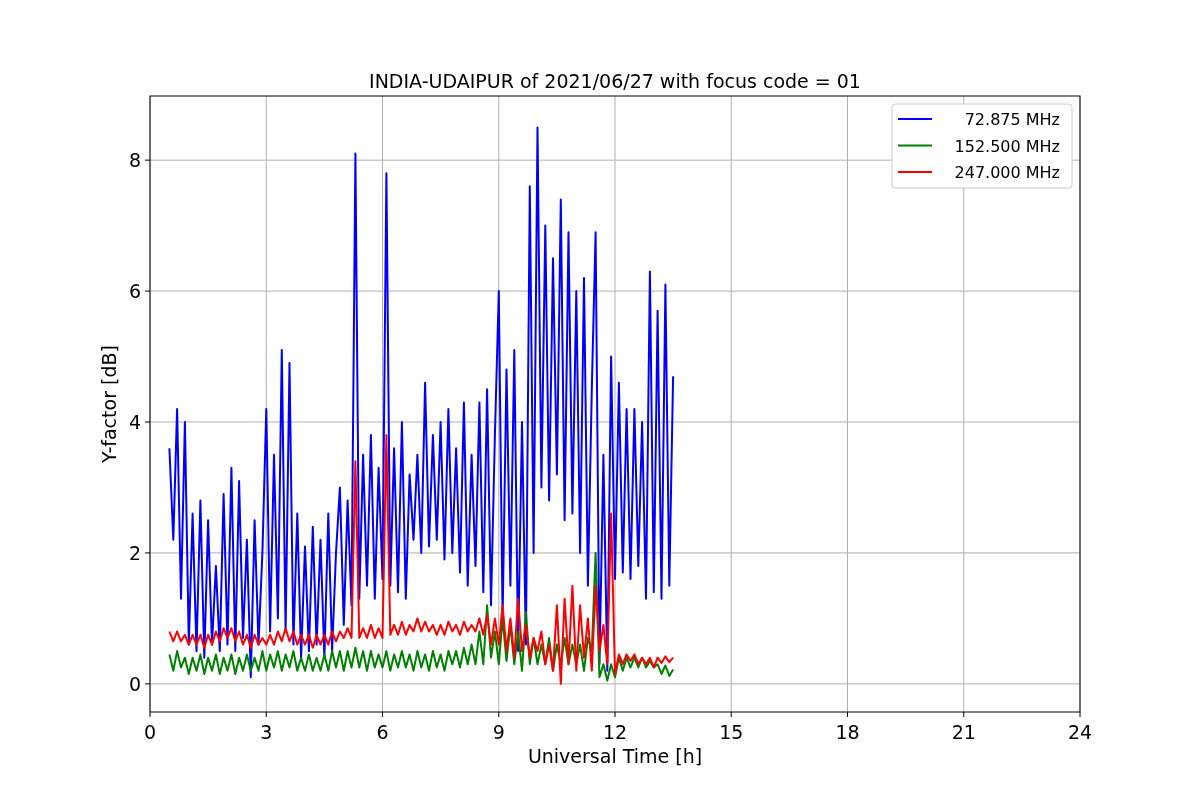  Describe the element at coordinates (615, 756) in the screenshot. I see `x-axis-label: Universal Time [h]` at that location.